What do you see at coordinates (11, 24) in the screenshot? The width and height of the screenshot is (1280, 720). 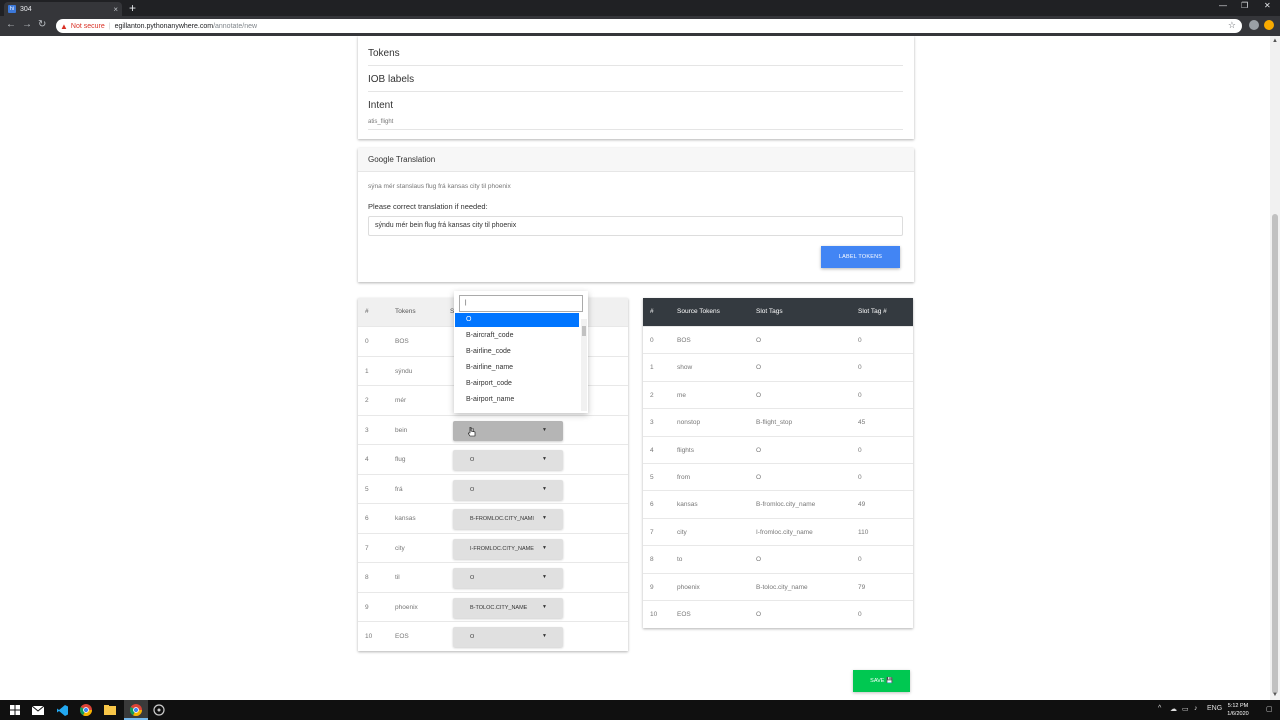 I see `back-arrow-icon: ←` at bounding box center [11, 24].